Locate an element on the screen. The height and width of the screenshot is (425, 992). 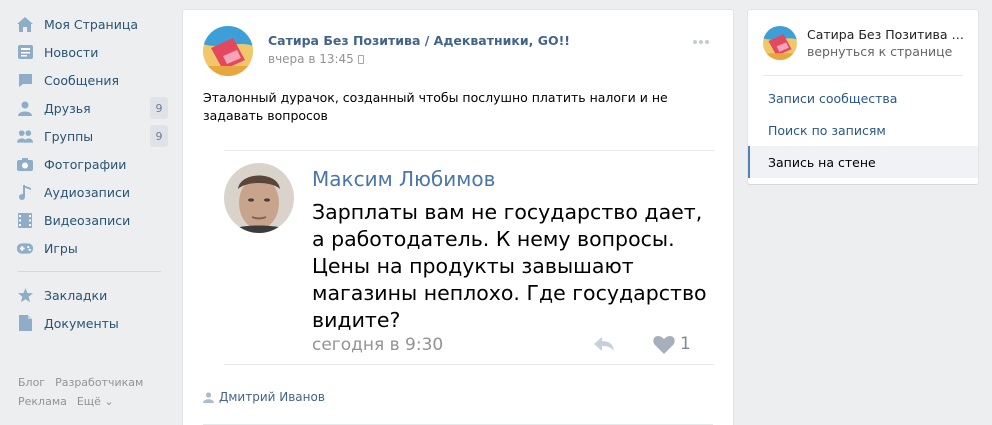
nav-audio: Аудиозаписи is located at coordinates (91, 192).